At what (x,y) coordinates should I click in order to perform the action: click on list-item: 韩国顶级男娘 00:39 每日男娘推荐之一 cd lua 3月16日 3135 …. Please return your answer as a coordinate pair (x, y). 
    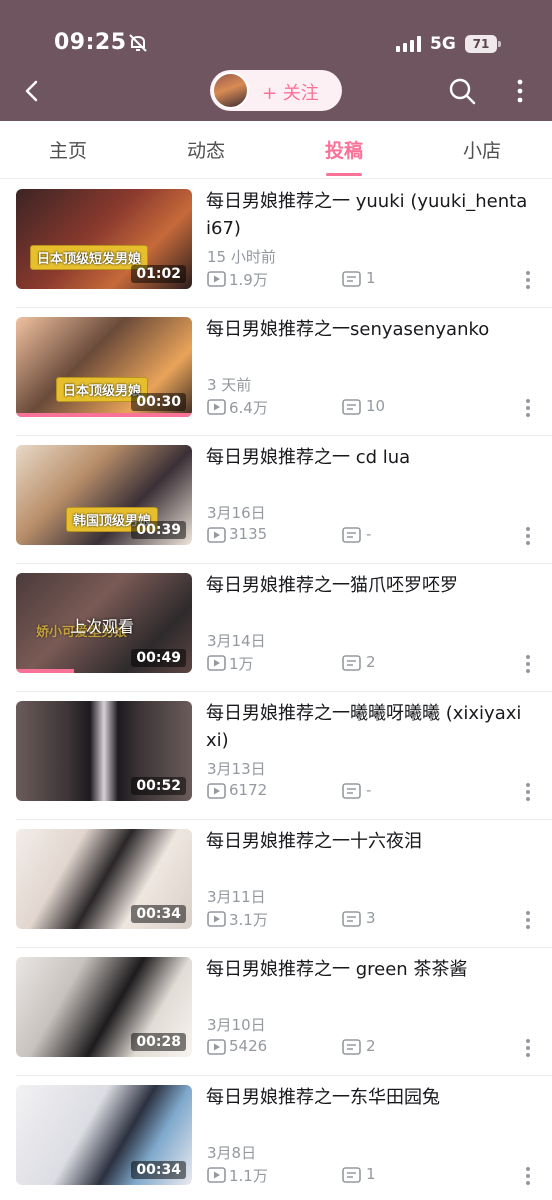
    Looking at the image, I should click on (276, 500).